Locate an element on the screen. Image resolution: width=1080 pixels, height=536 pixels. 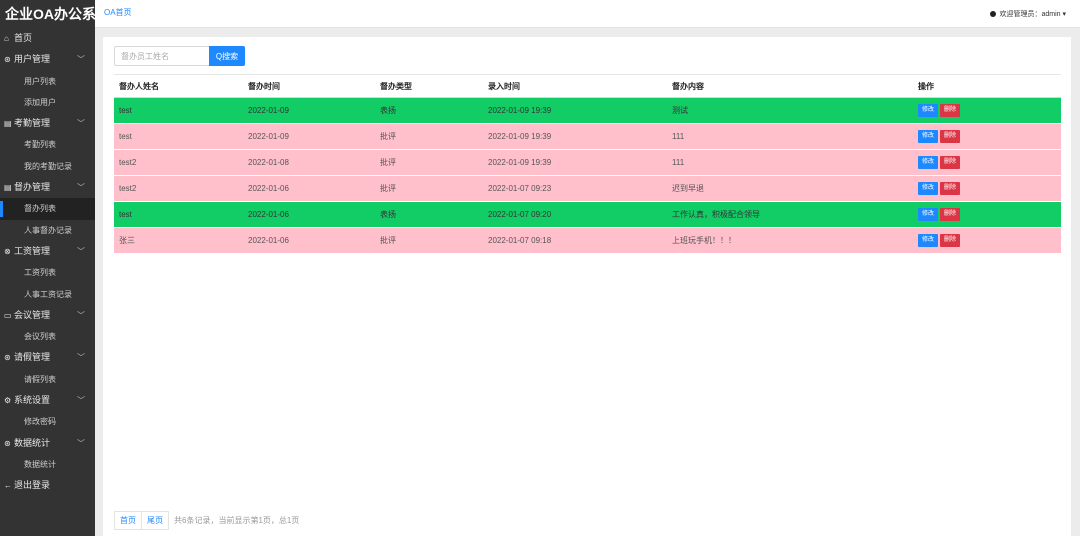
sidebar-item-18: 修改密码 is located at coordinates (47, 421).